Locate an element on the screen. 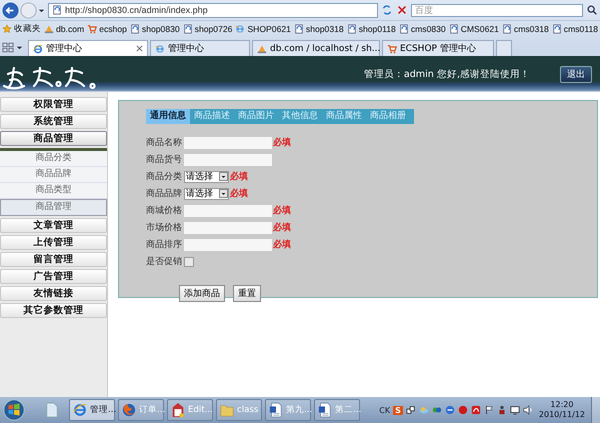 This screenshot has height=423, width=600. input-method-badge: S is located at coordinates (398, 410).